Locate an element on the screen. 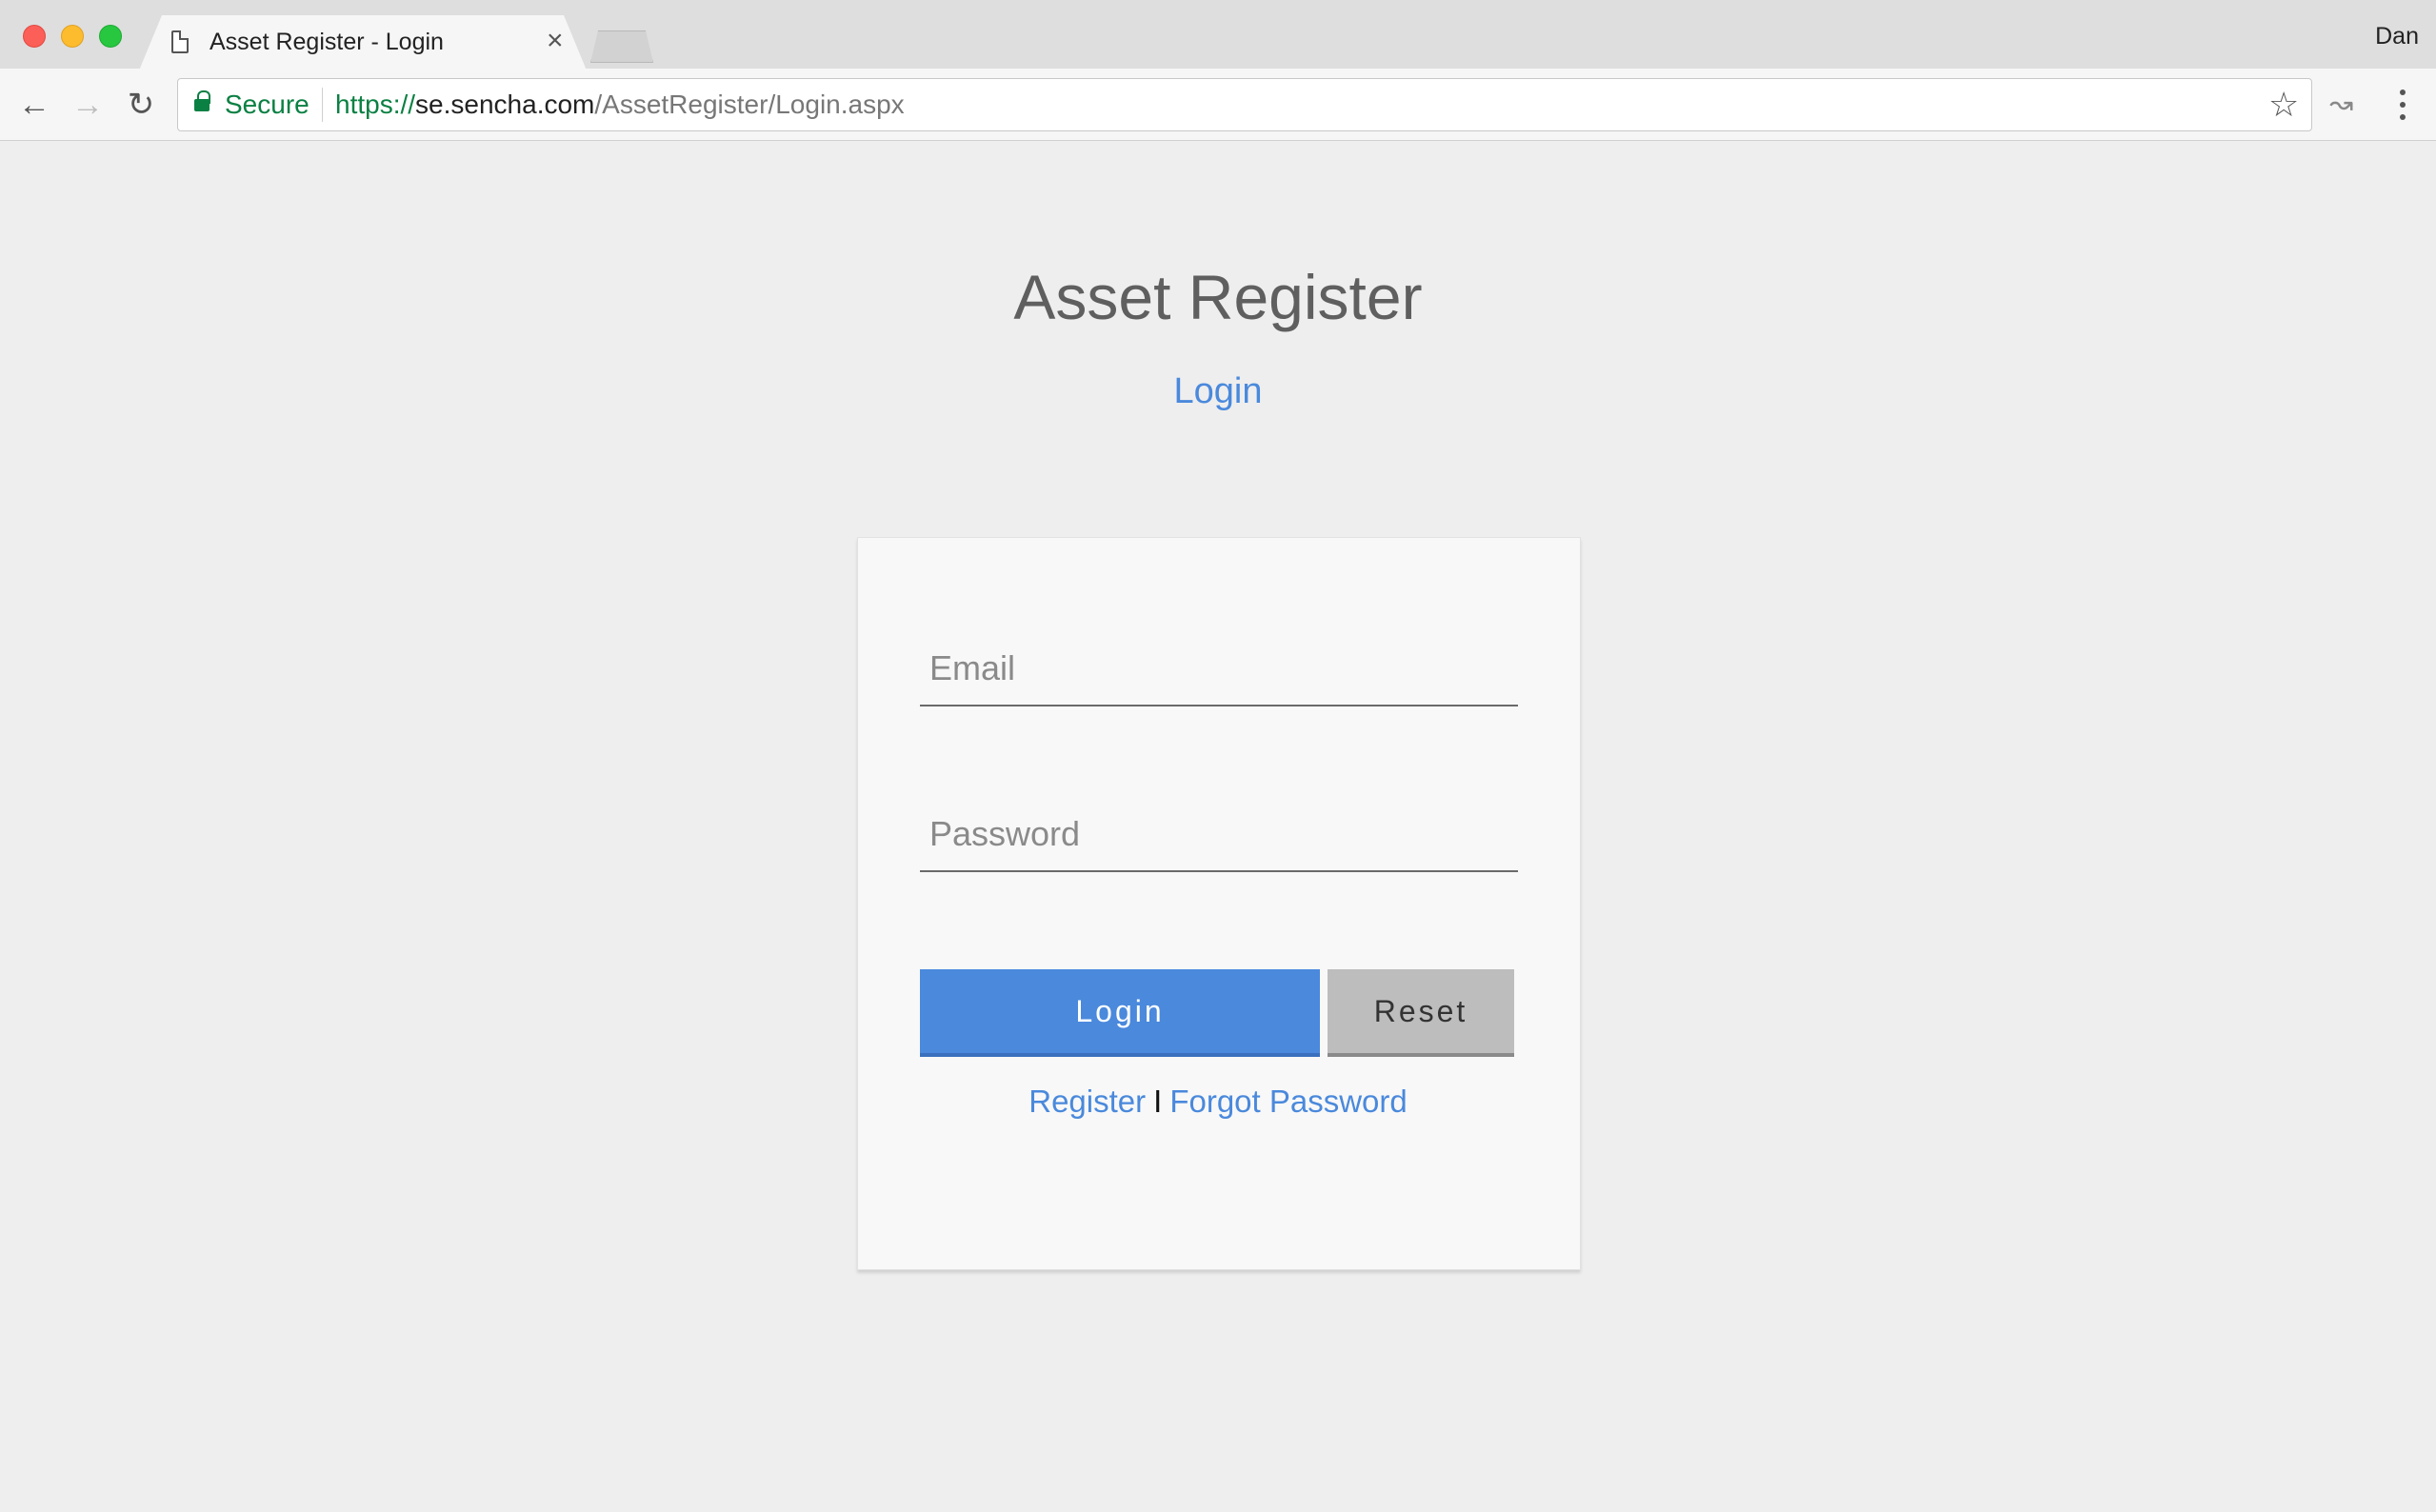 The height and width of the screenshot is (1512, 2436). page-icon is located at coordinates (180, 41).